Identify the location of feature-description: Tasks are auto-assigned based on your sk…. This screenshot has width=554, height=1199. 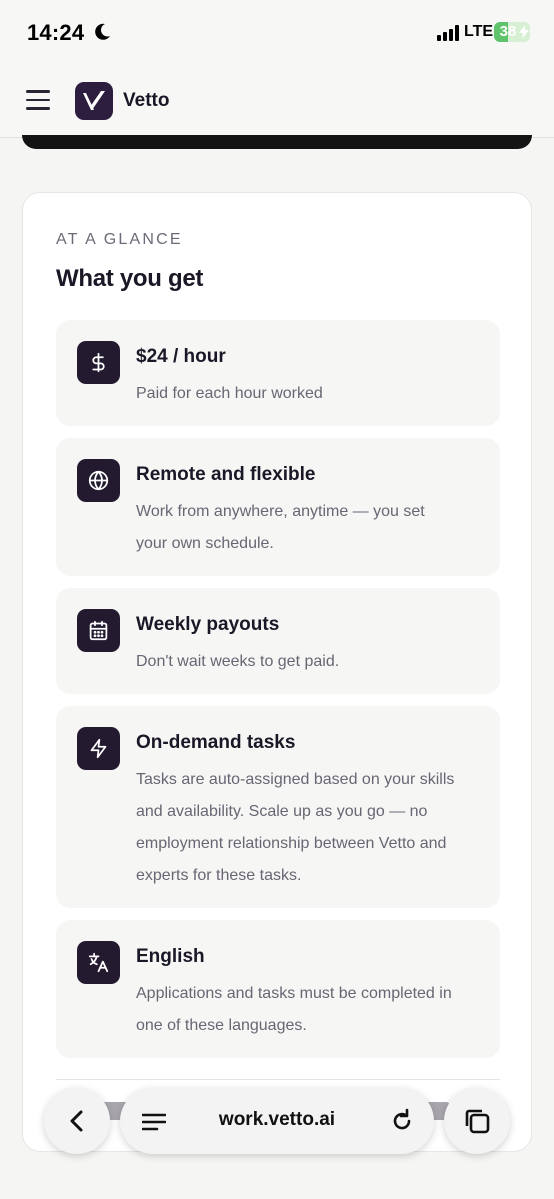
(311, 828).